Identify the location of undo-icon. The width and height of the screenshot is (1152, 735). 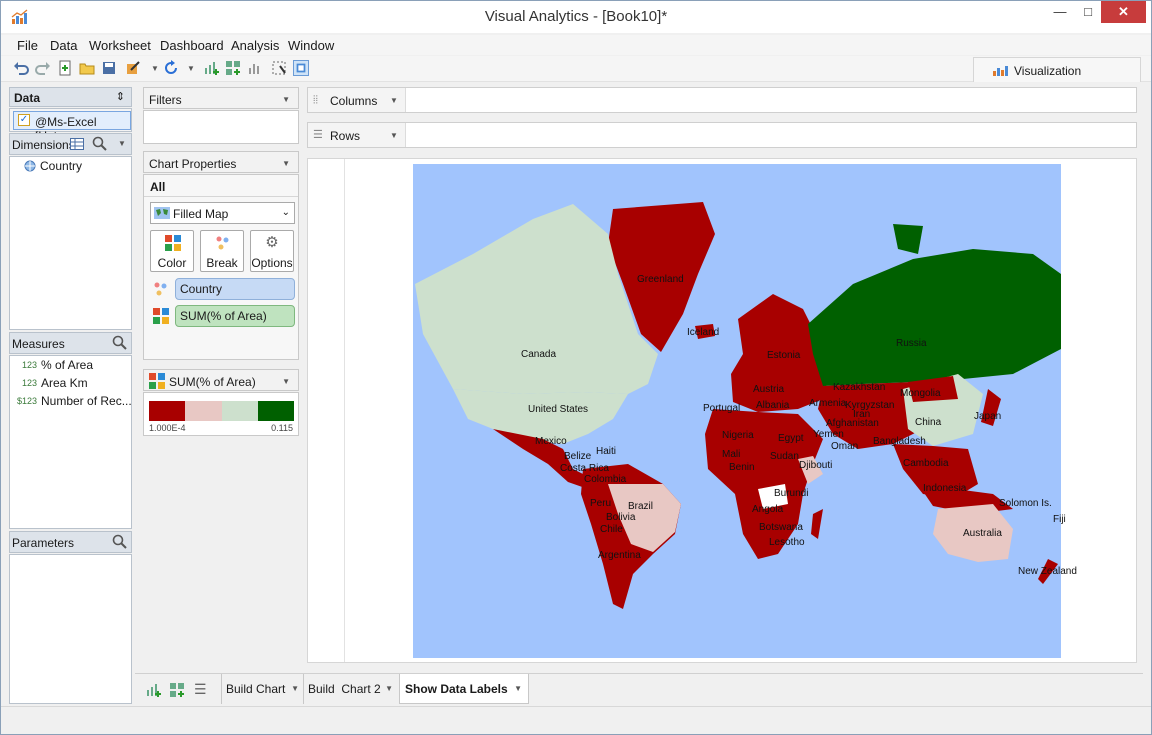
(21, 68).